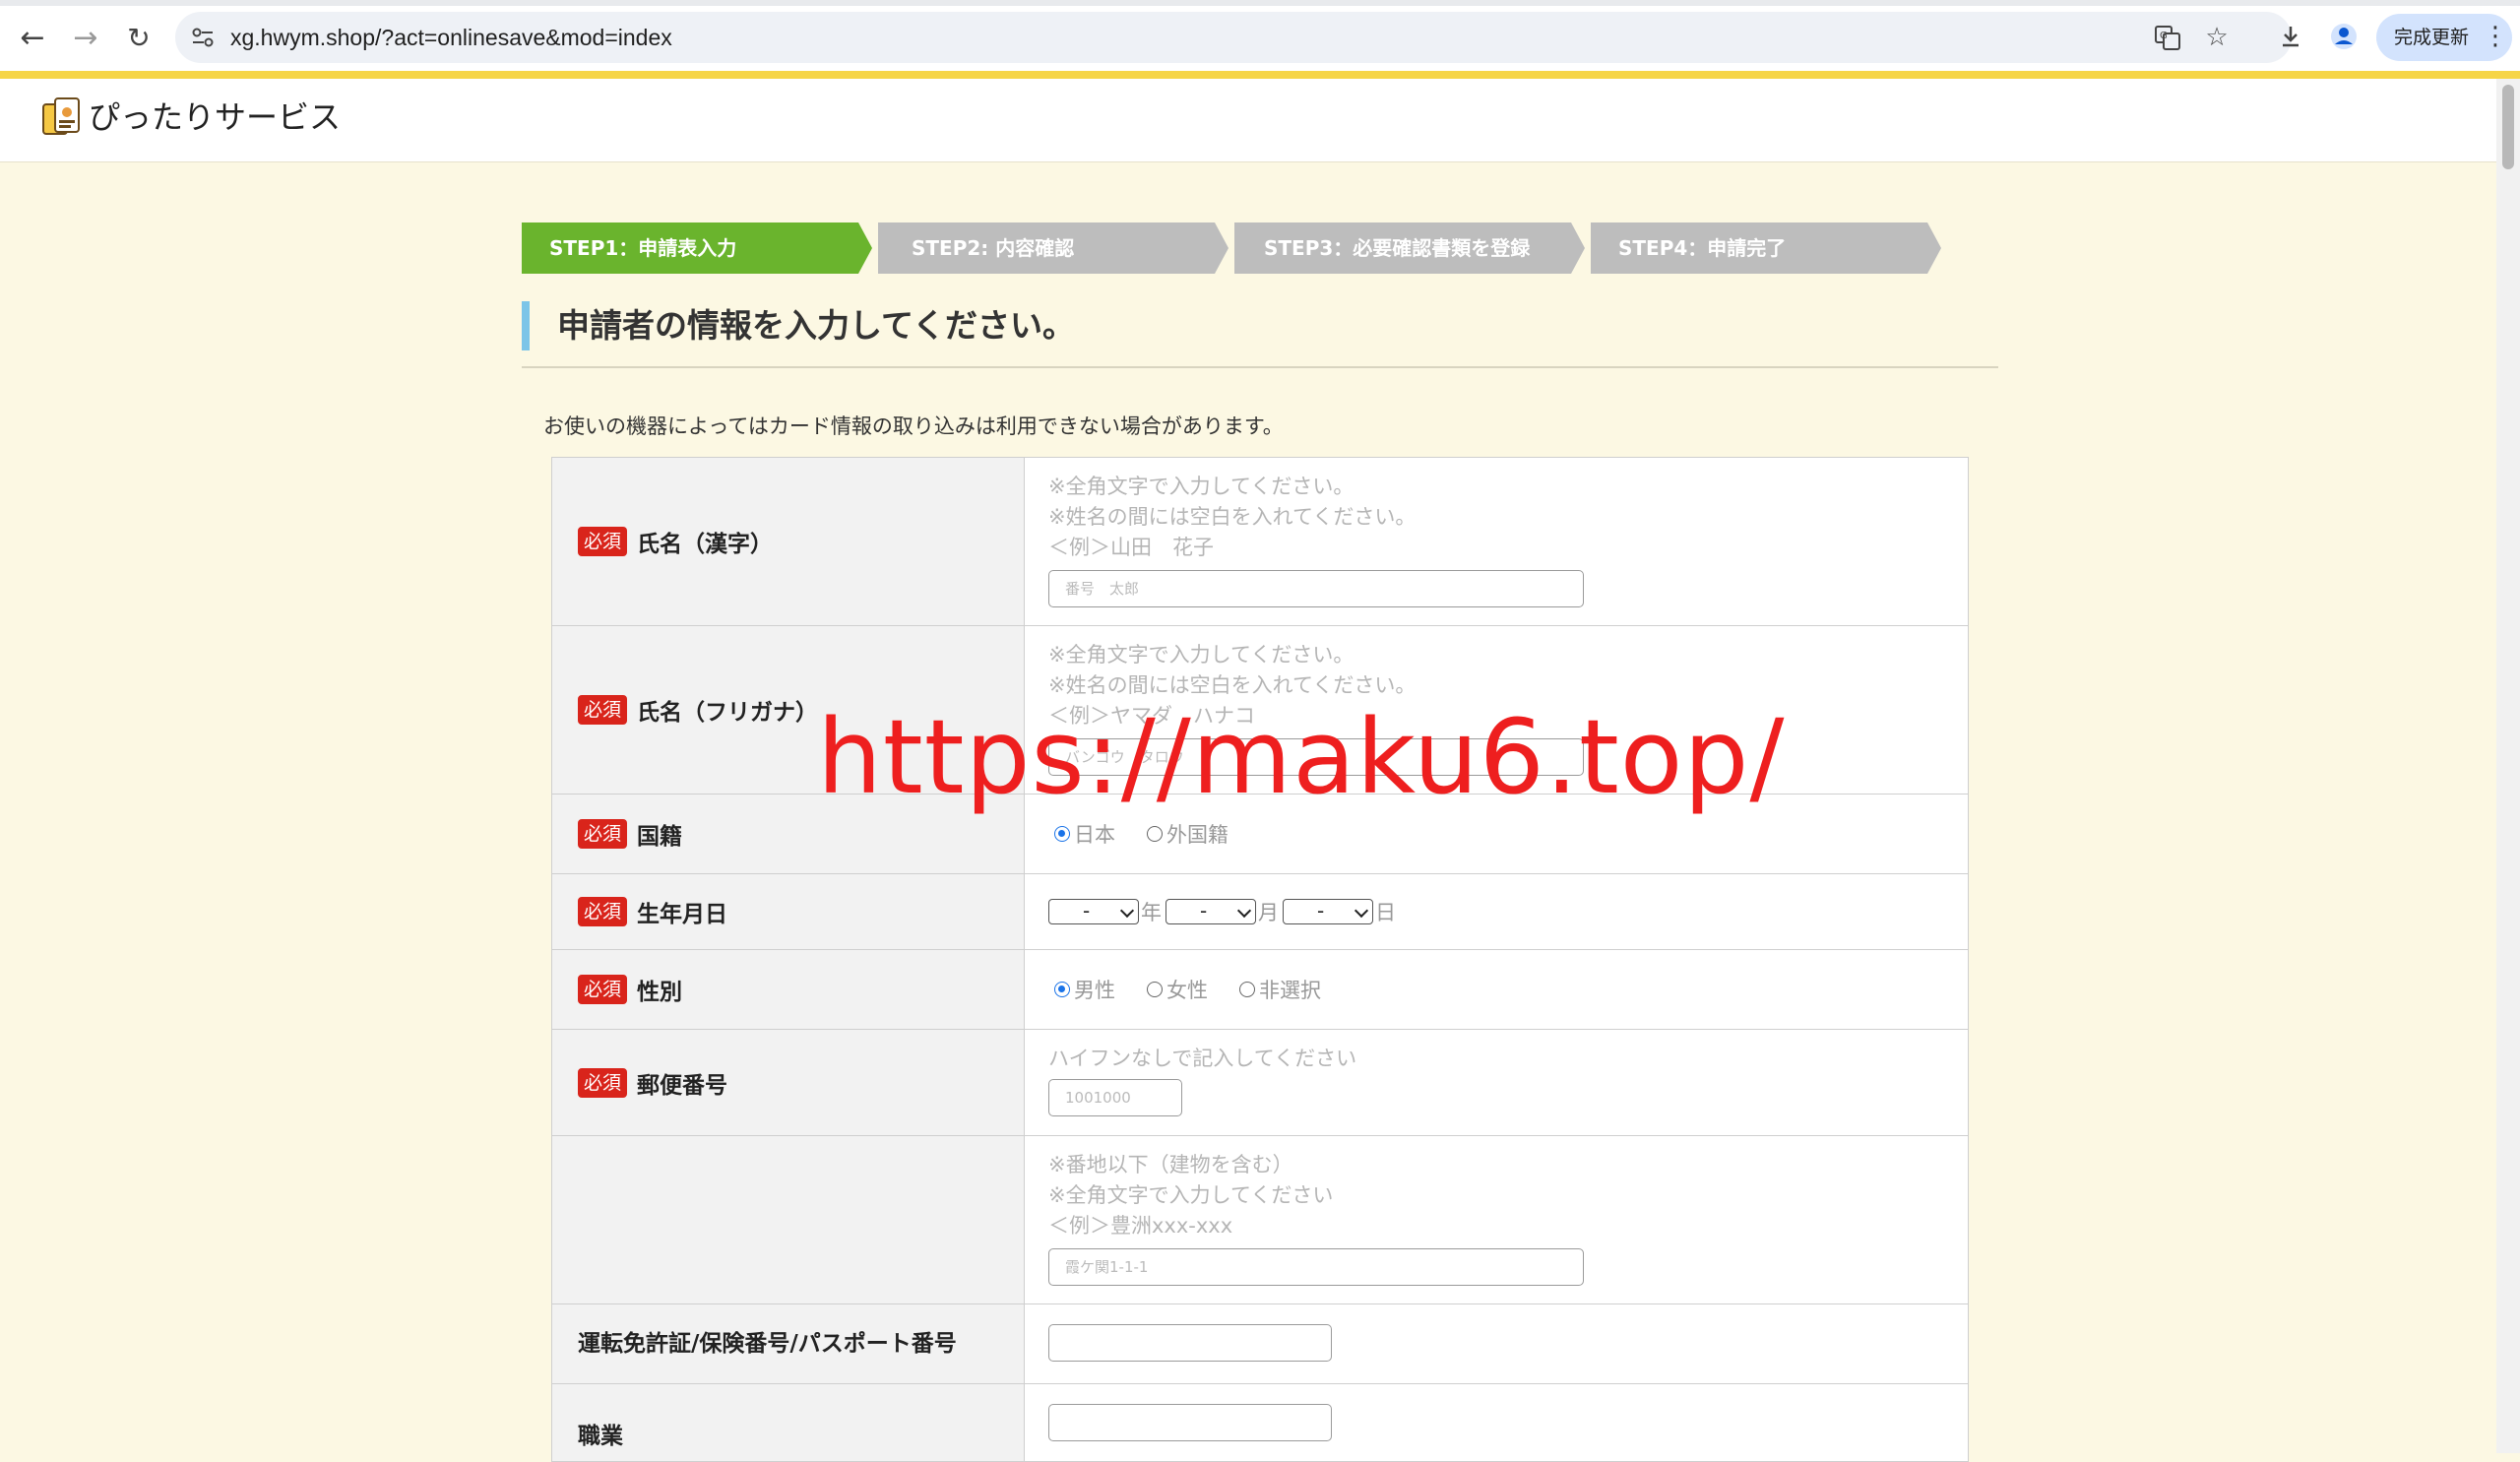 This screenshot has width=2520, height=1462. I want to click on url-text: xg.hwym.shop/?act=onlinesave&mod=index, so click(451, 37).